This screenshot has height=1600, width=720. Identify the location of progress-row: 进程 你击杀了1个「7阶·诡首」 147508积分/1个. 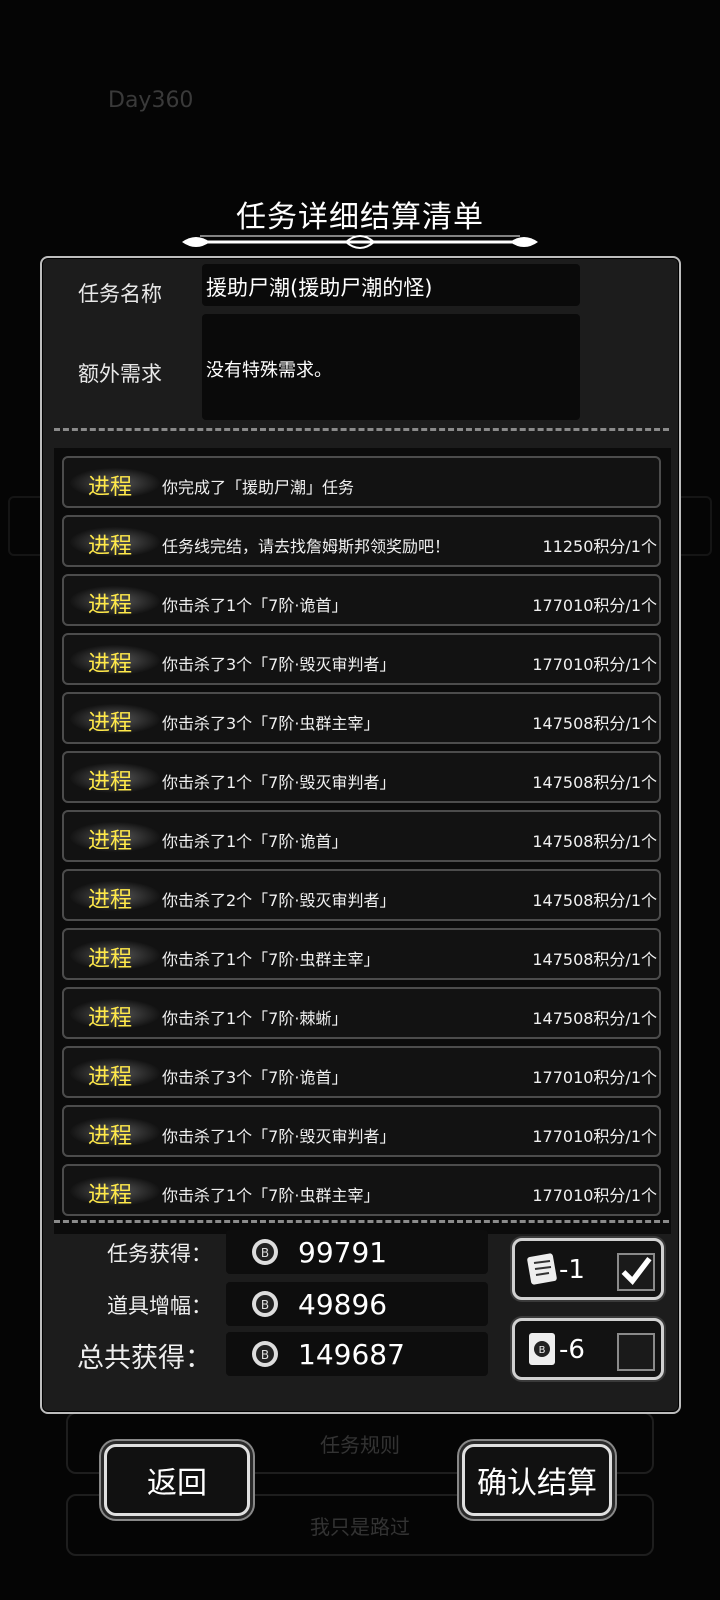
(361, 836).